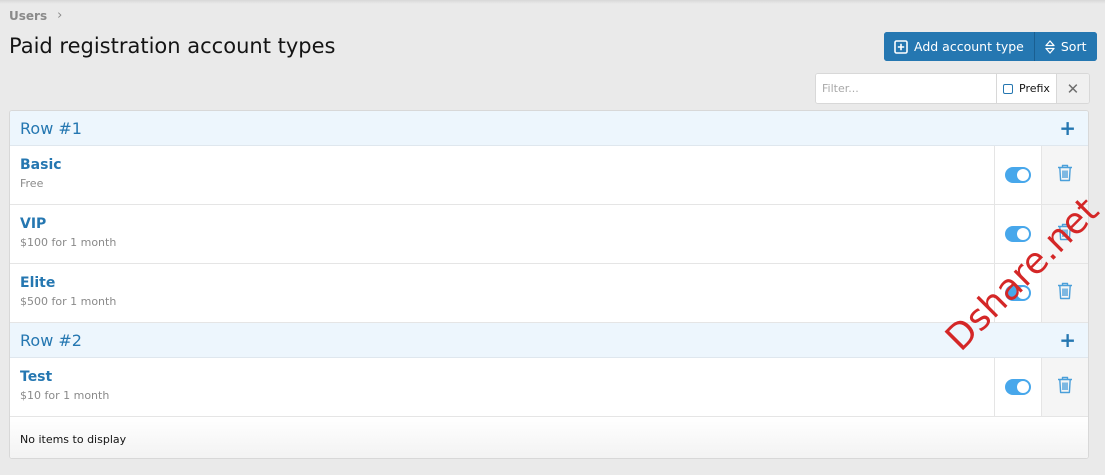 This screenshot has height=475, width=1105. Describe the element at coordinates (969, 46) in the screenshot. I see `add-account-type-label: Add account type` at that location.